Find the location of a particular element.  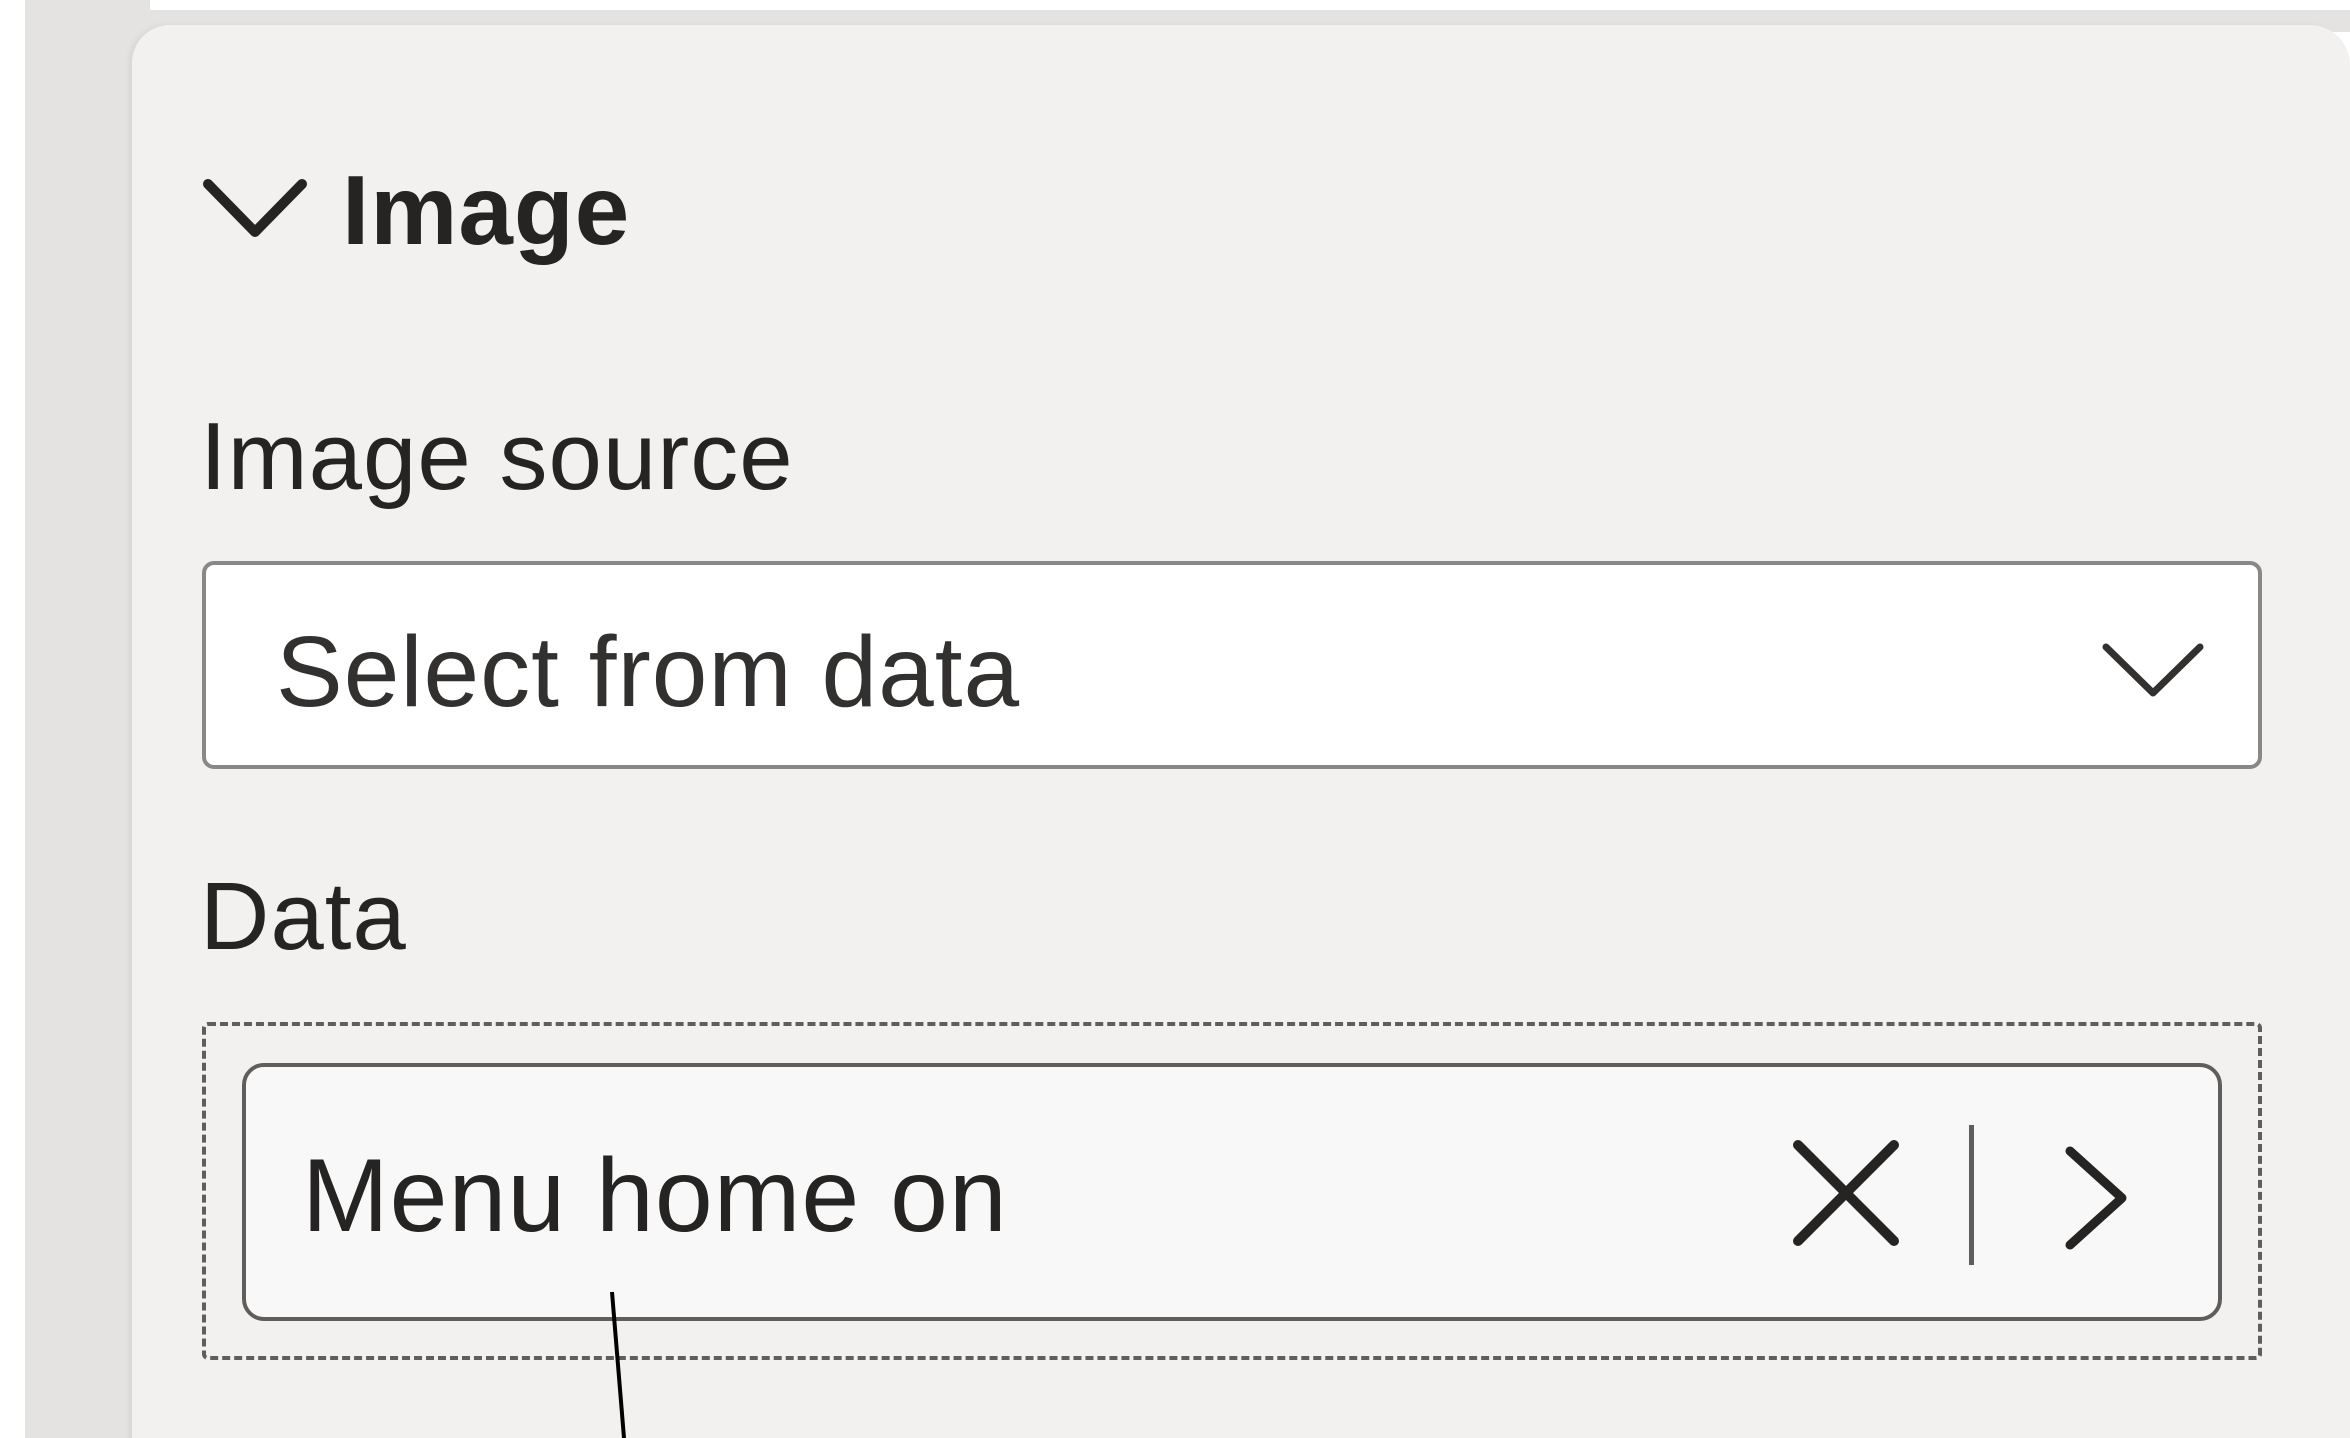

image-section-header: Image is located at coordinates (415, 210).